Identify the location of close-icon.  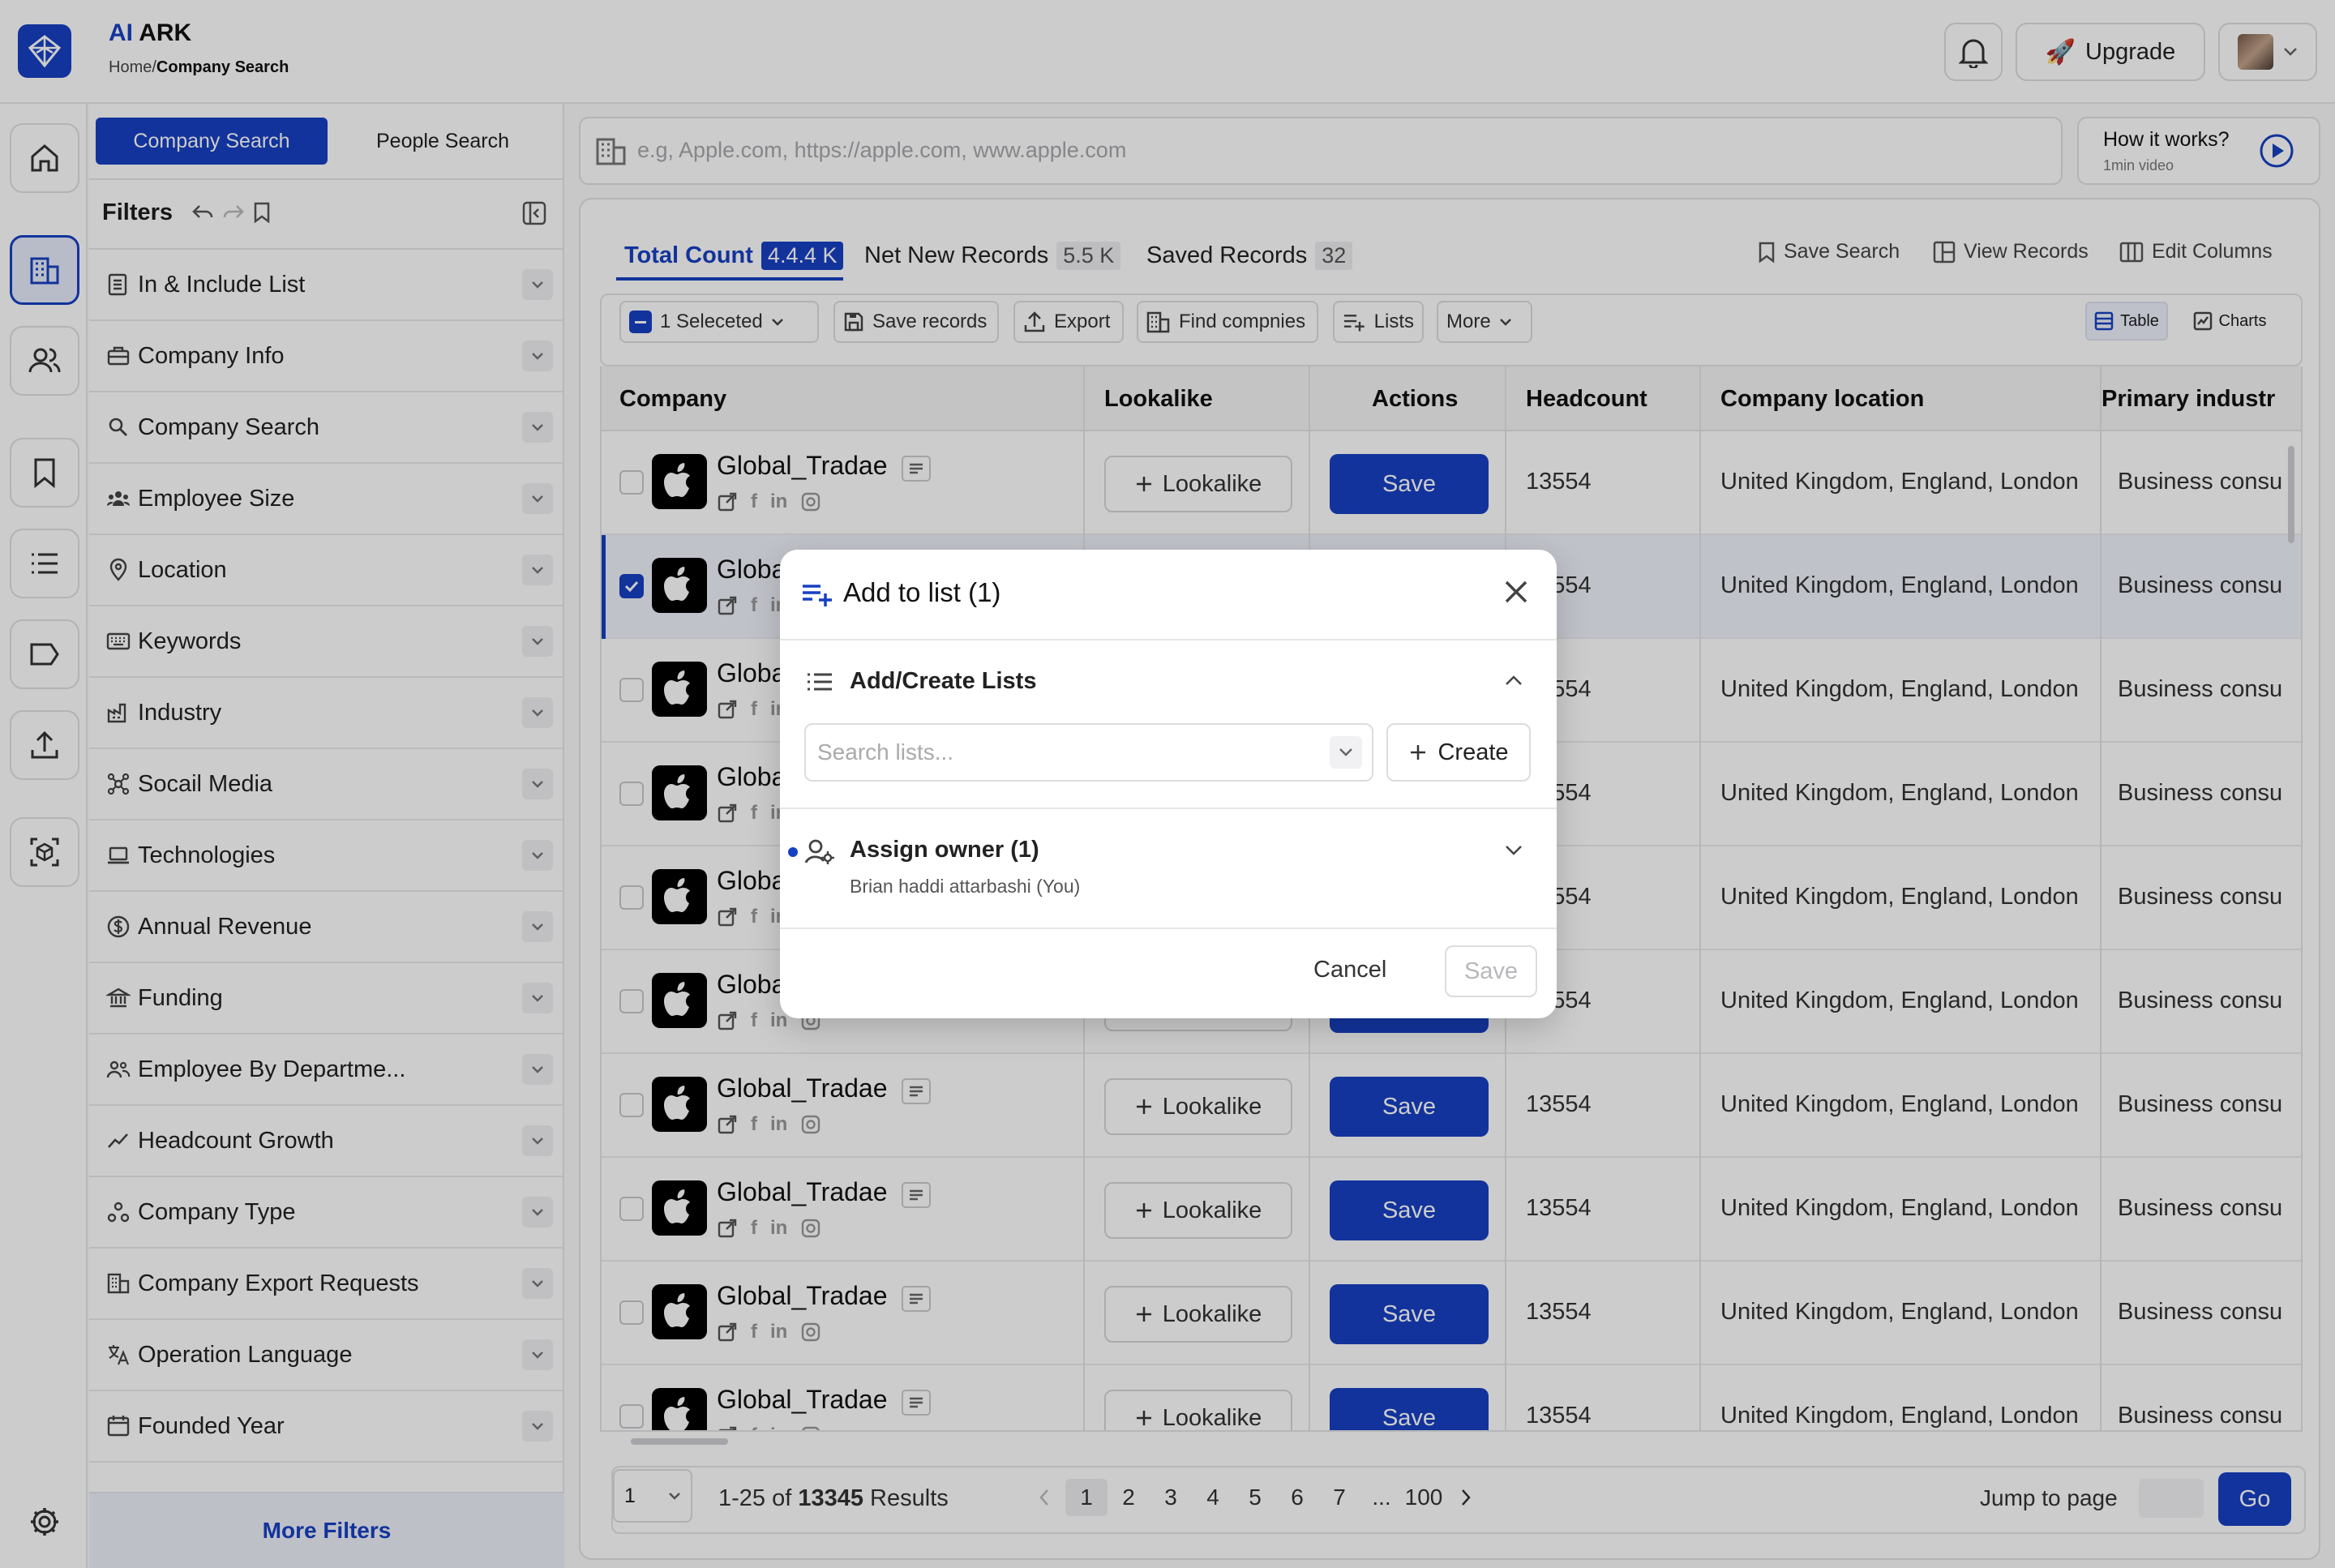
(1516, 591).